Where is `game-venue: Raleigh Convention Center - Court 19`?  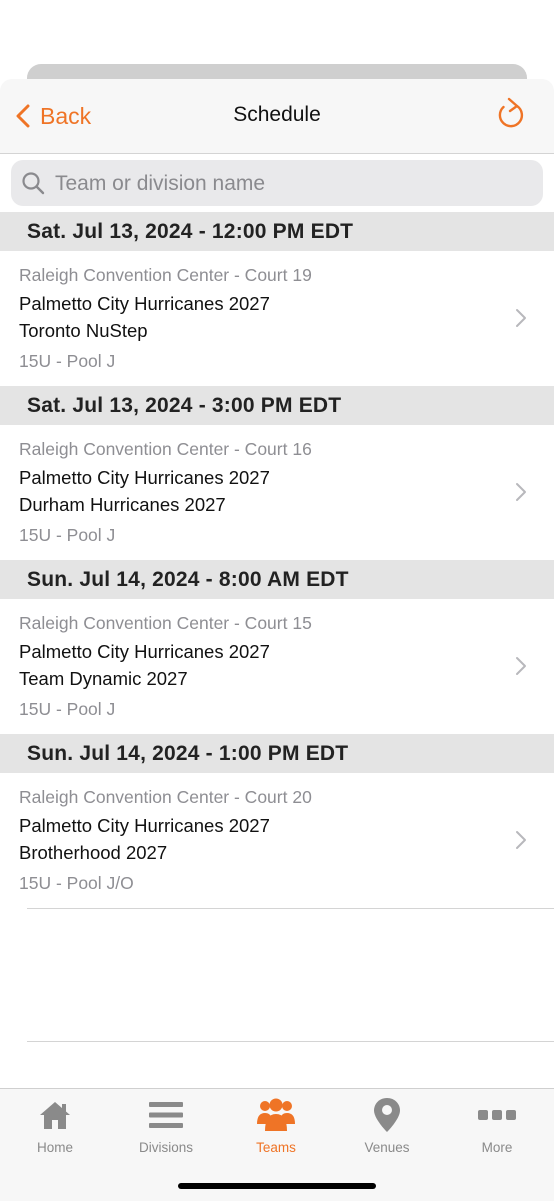
game-venue: Raleigh Convention Center - Court 19 is located at coordinates (165, 275).